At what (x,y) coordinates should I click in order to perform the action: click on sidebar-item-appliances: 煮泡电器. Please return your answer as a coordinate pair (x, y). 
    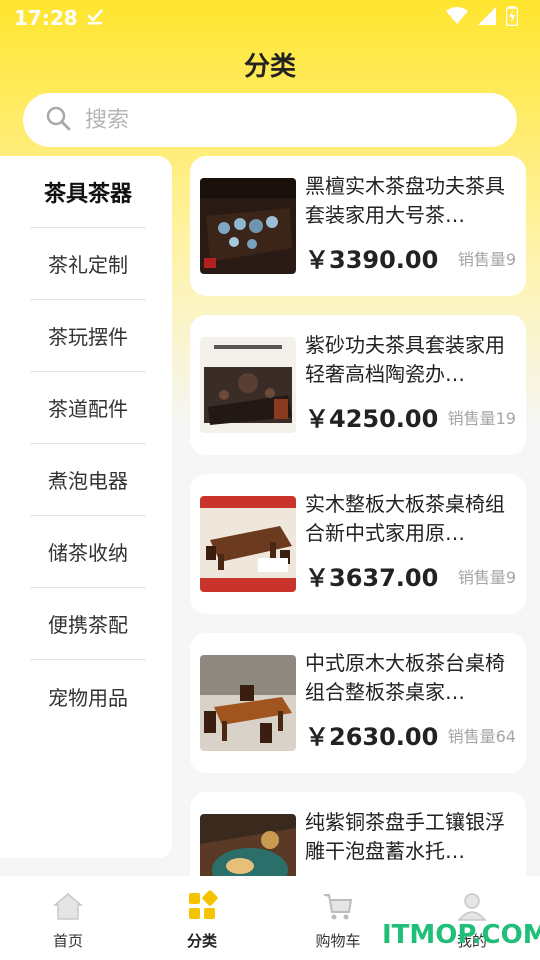
    Looking at the image, I should click on (88, 480).